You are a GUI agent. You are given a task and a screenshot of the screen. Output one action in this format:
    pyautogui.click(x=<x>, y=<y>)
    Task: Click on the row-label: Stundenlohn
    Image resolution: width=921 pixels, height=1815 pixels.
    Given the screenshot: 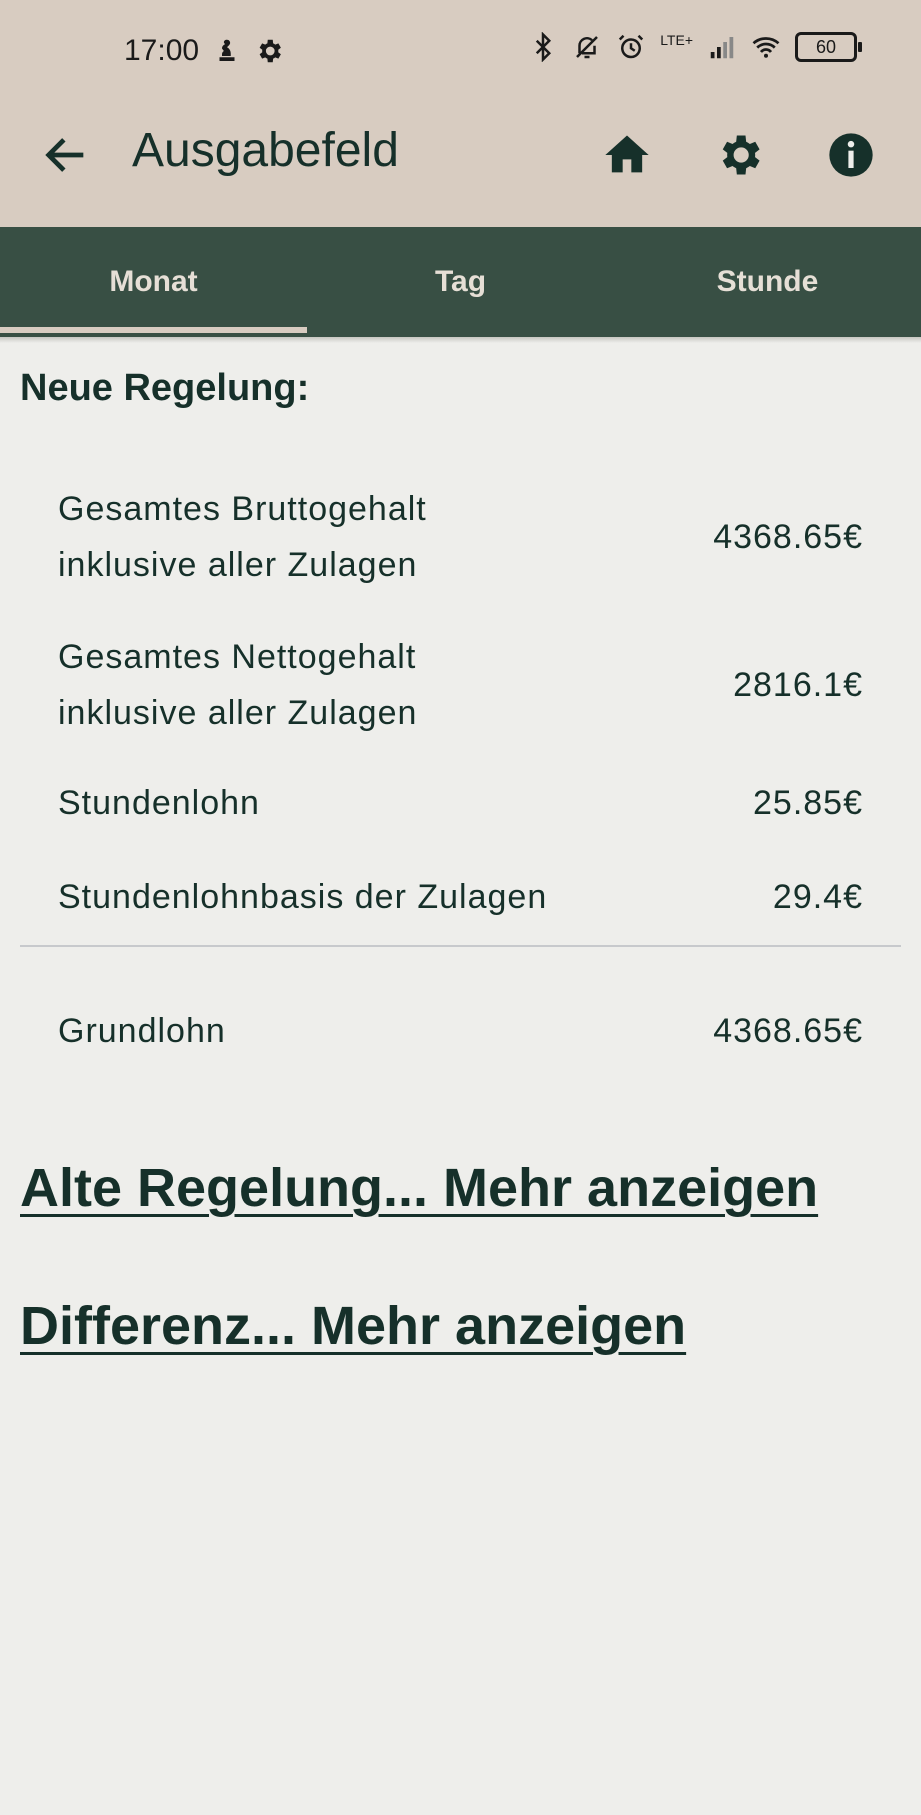 What is the action you would take?
    pyautogui.click(x=159, y=803)
    